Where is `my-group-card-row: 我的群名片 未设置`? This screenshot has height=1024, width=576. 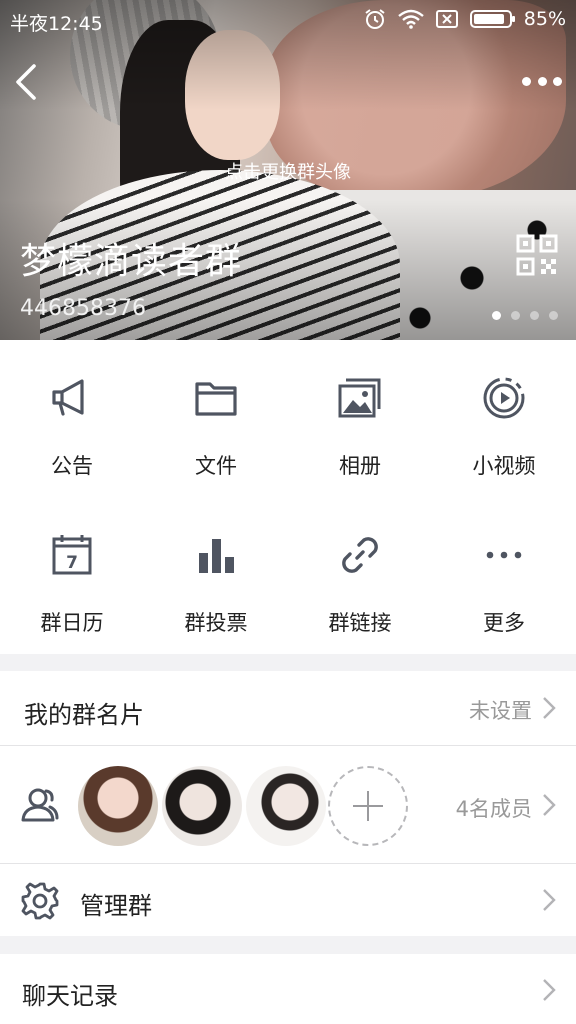 my-group-card-row: 我的群名片 未设置 is located at coordinates (288, 708).